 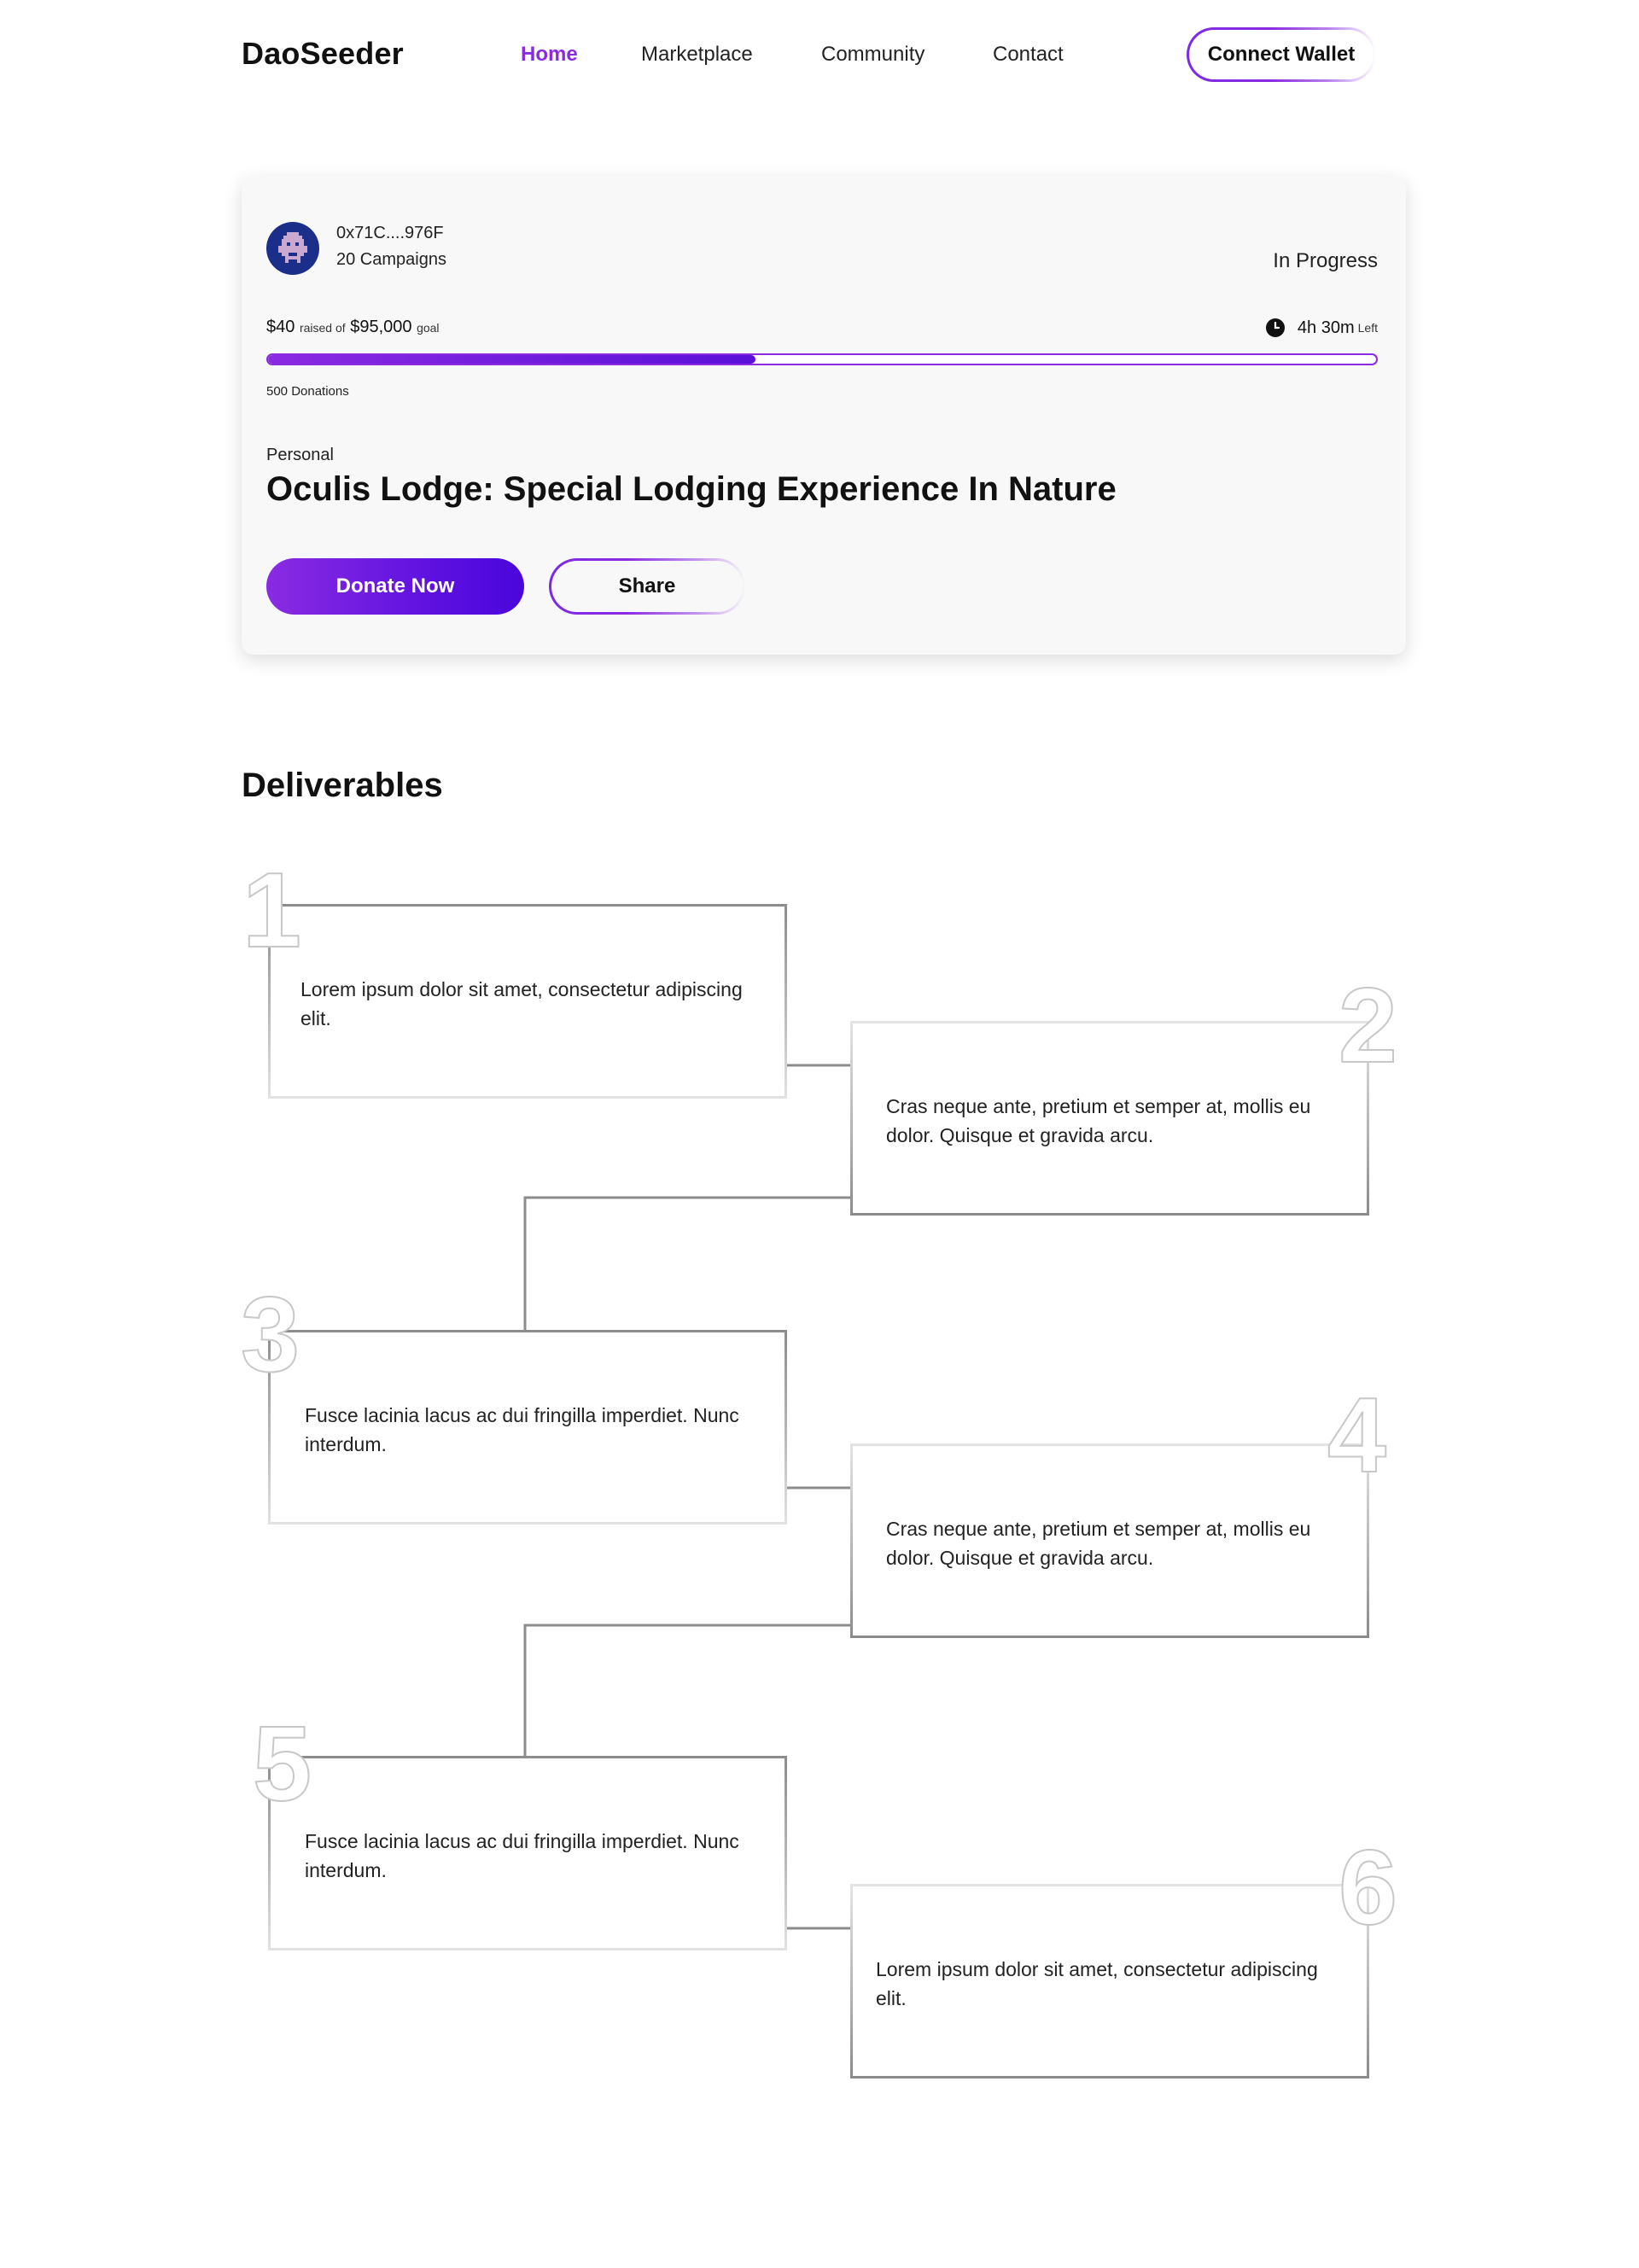 I want to click on time-left-value: 4h 30m, so click(x=1326, y=327).